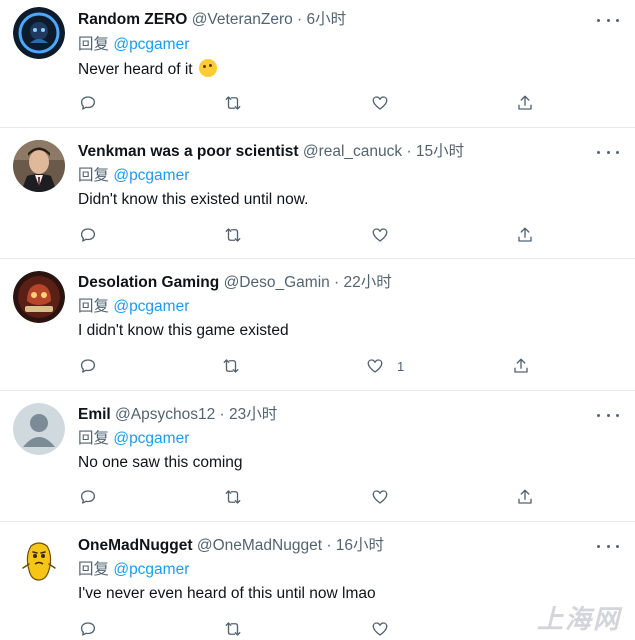 This screenshot has height=640, width=635. What do you see at coordinates (94, 414) in the screenshot?
I see `author-name: Emil` at bounding box center [94, 414].